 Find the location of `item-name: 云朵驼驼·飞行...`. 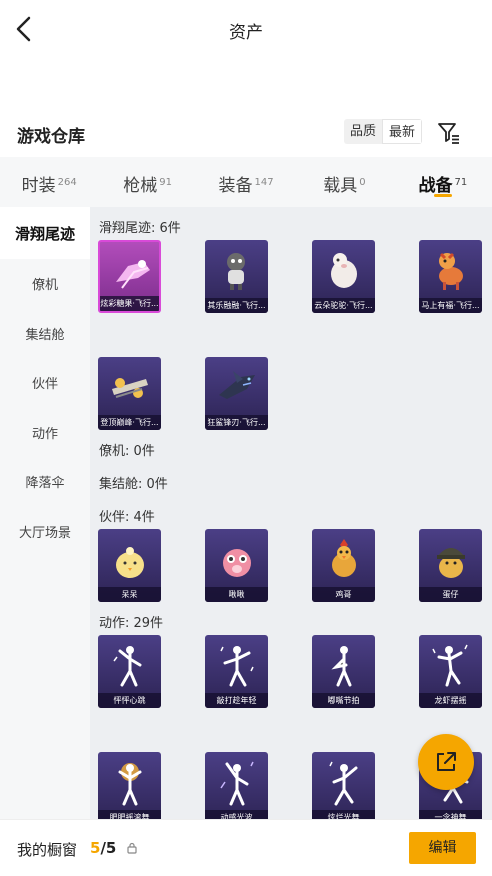

item-name: 云朵驼驼·飞行... is located at coordinates (343, 305).